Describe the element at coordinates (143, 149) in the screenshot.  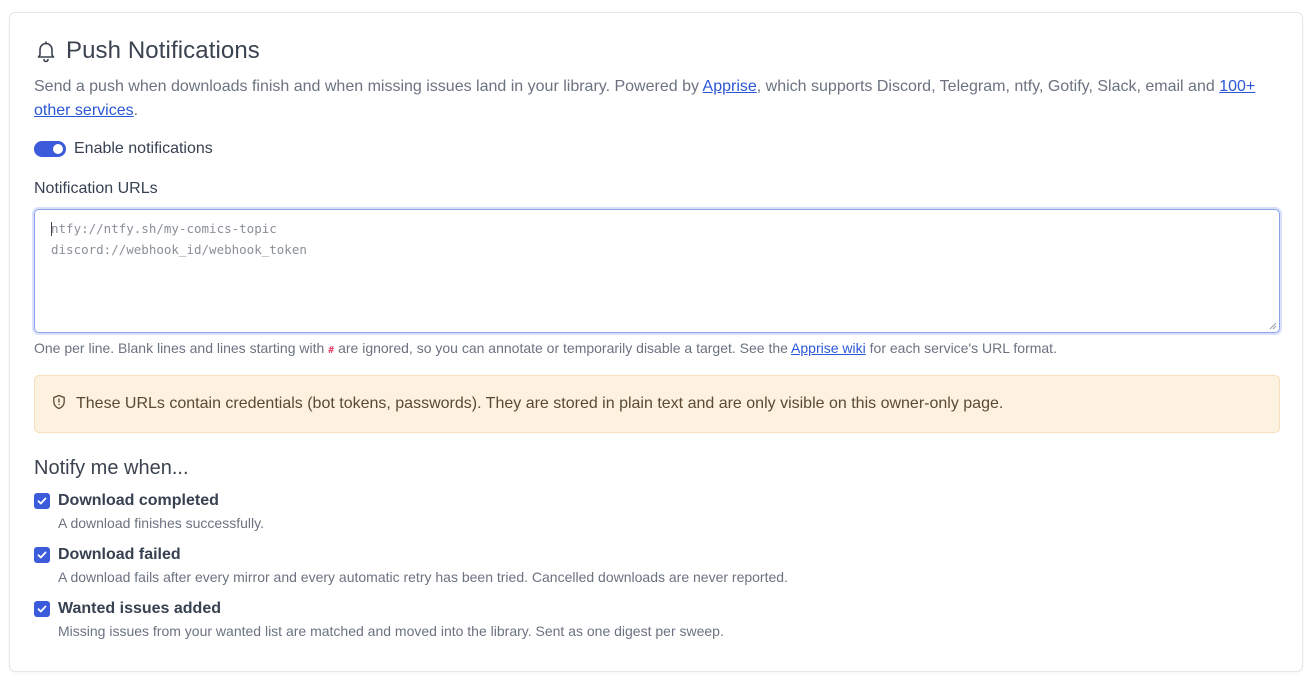
I see `enable-notifications-label: Enable notifications` at that location.